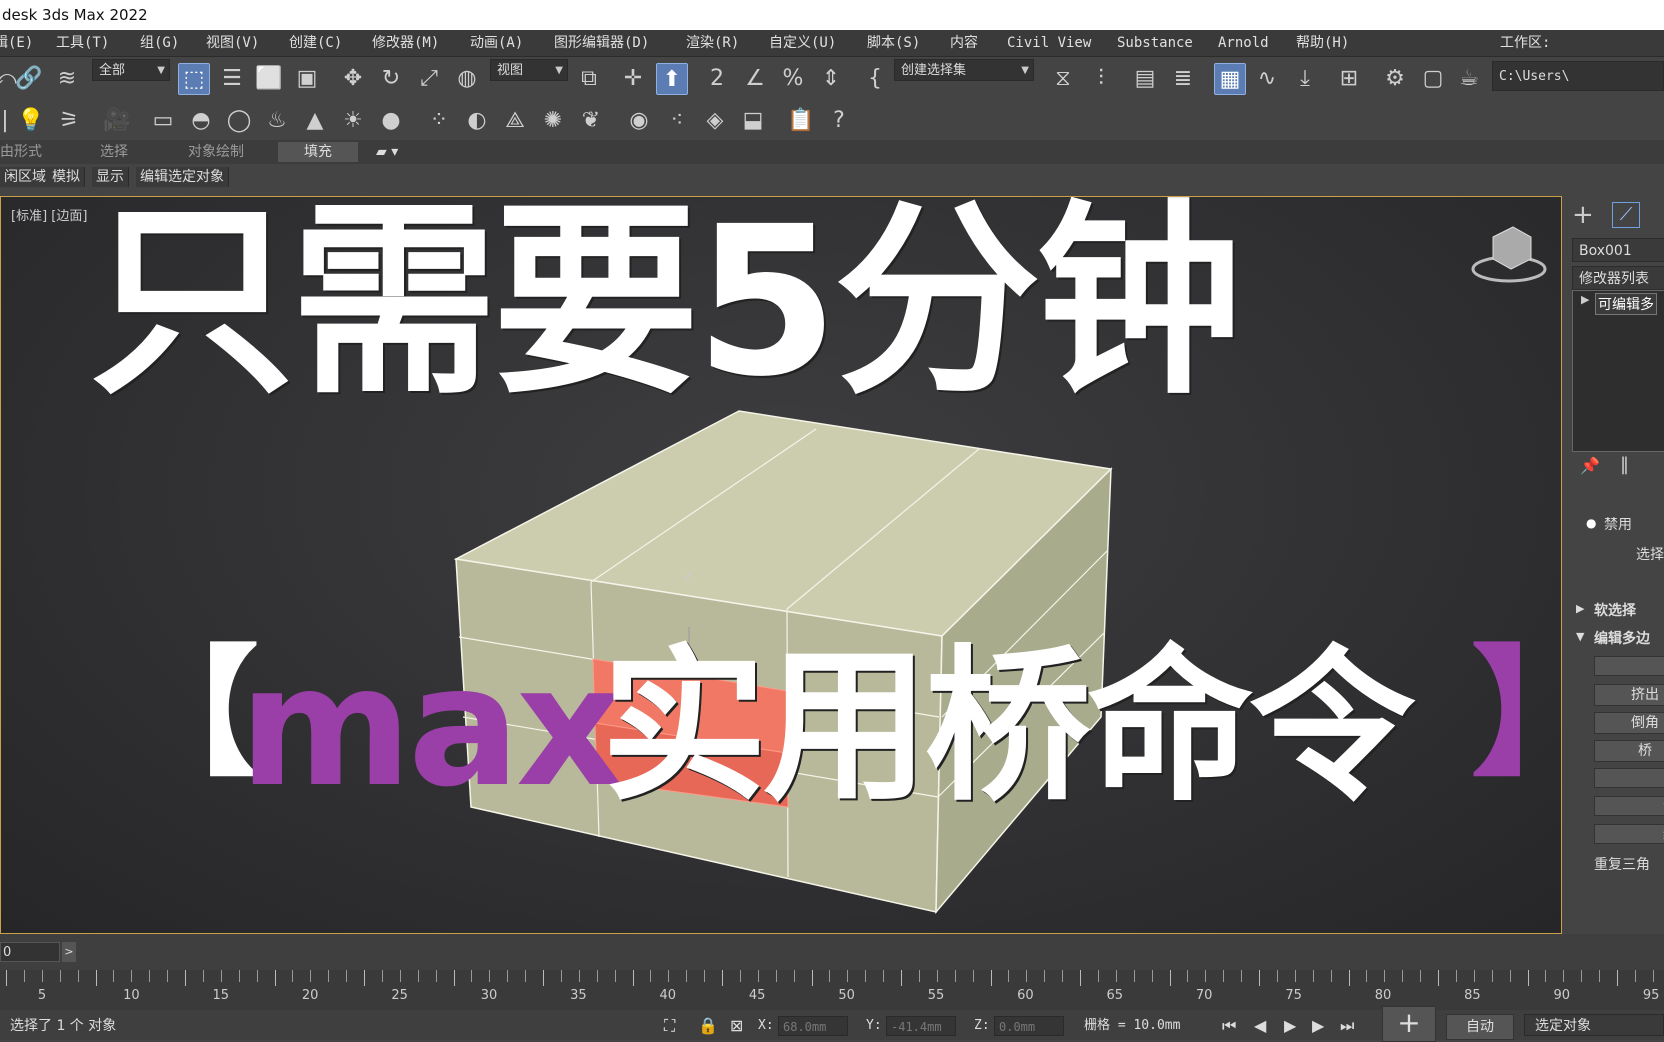 Image resolution: width=1664 pixels, height=1042 pixels. What do you see at coordinates (232, 43) in the screenshot?
I see `menu-views: 视图(V)` at bounding box center [232, 43].